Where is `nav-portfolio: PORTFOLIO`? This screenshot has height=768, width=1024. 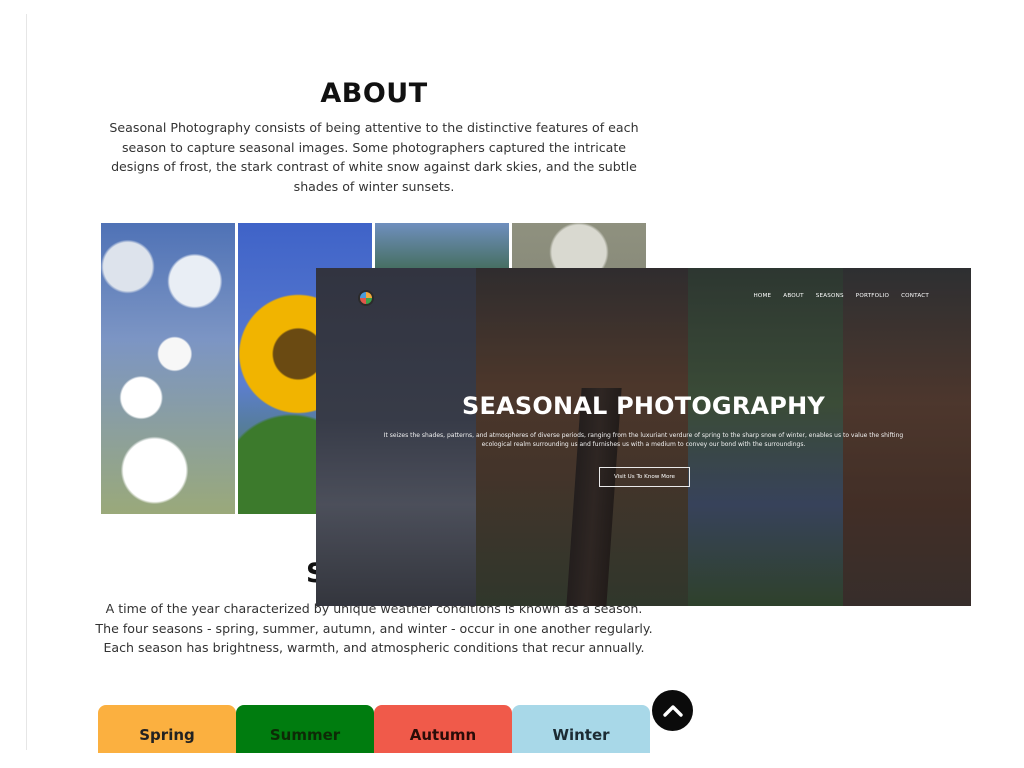
nav-portfolio: PORTFOLIO is located at coordinates (872, 296).